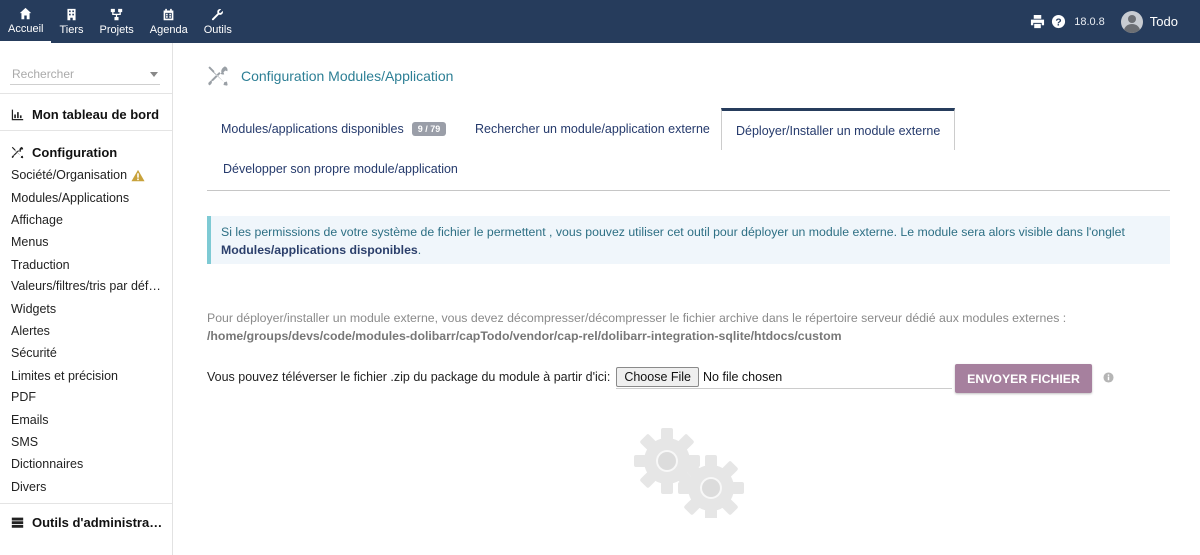 This screenshot has width=1200, height=555. Describe the element at coordinates (71, 21) in the screenshot. I see `topnav-tiers: Tiers` at that location.